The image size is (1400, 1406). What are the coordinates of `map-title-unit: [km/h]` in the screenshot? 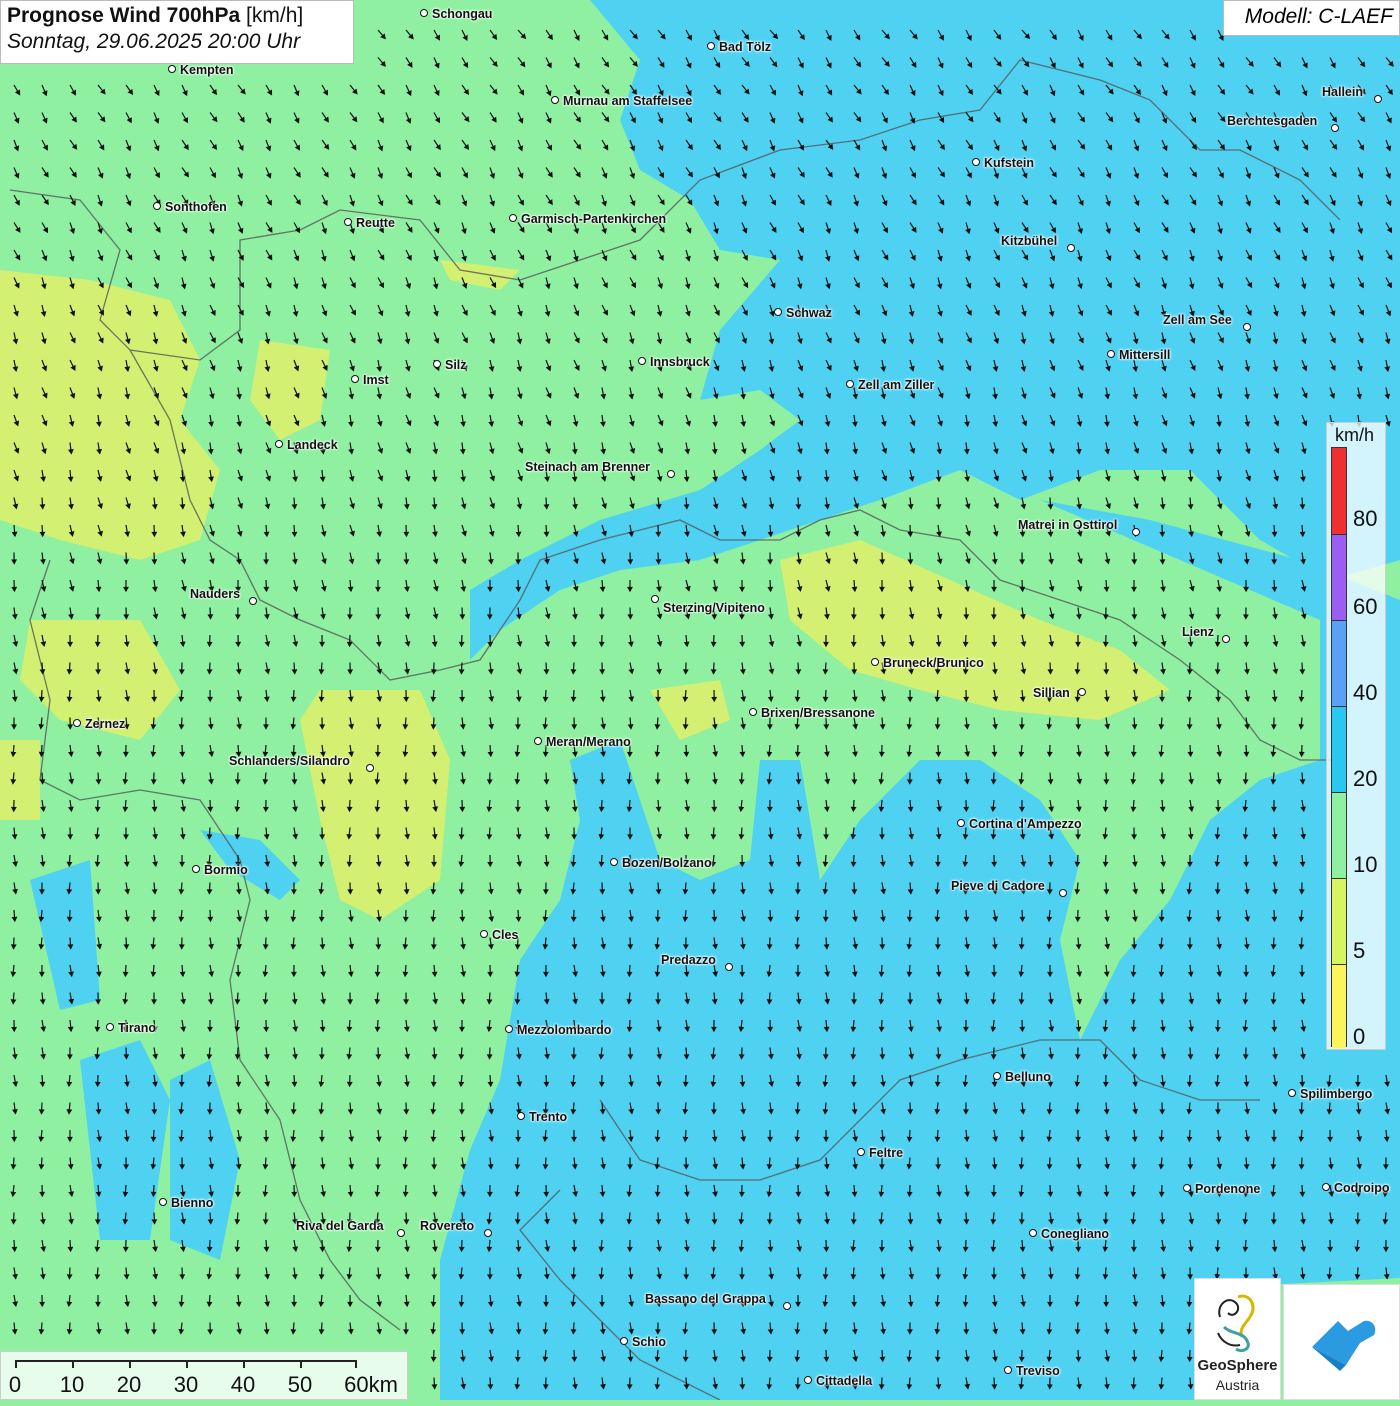 It's located at (274, 15).